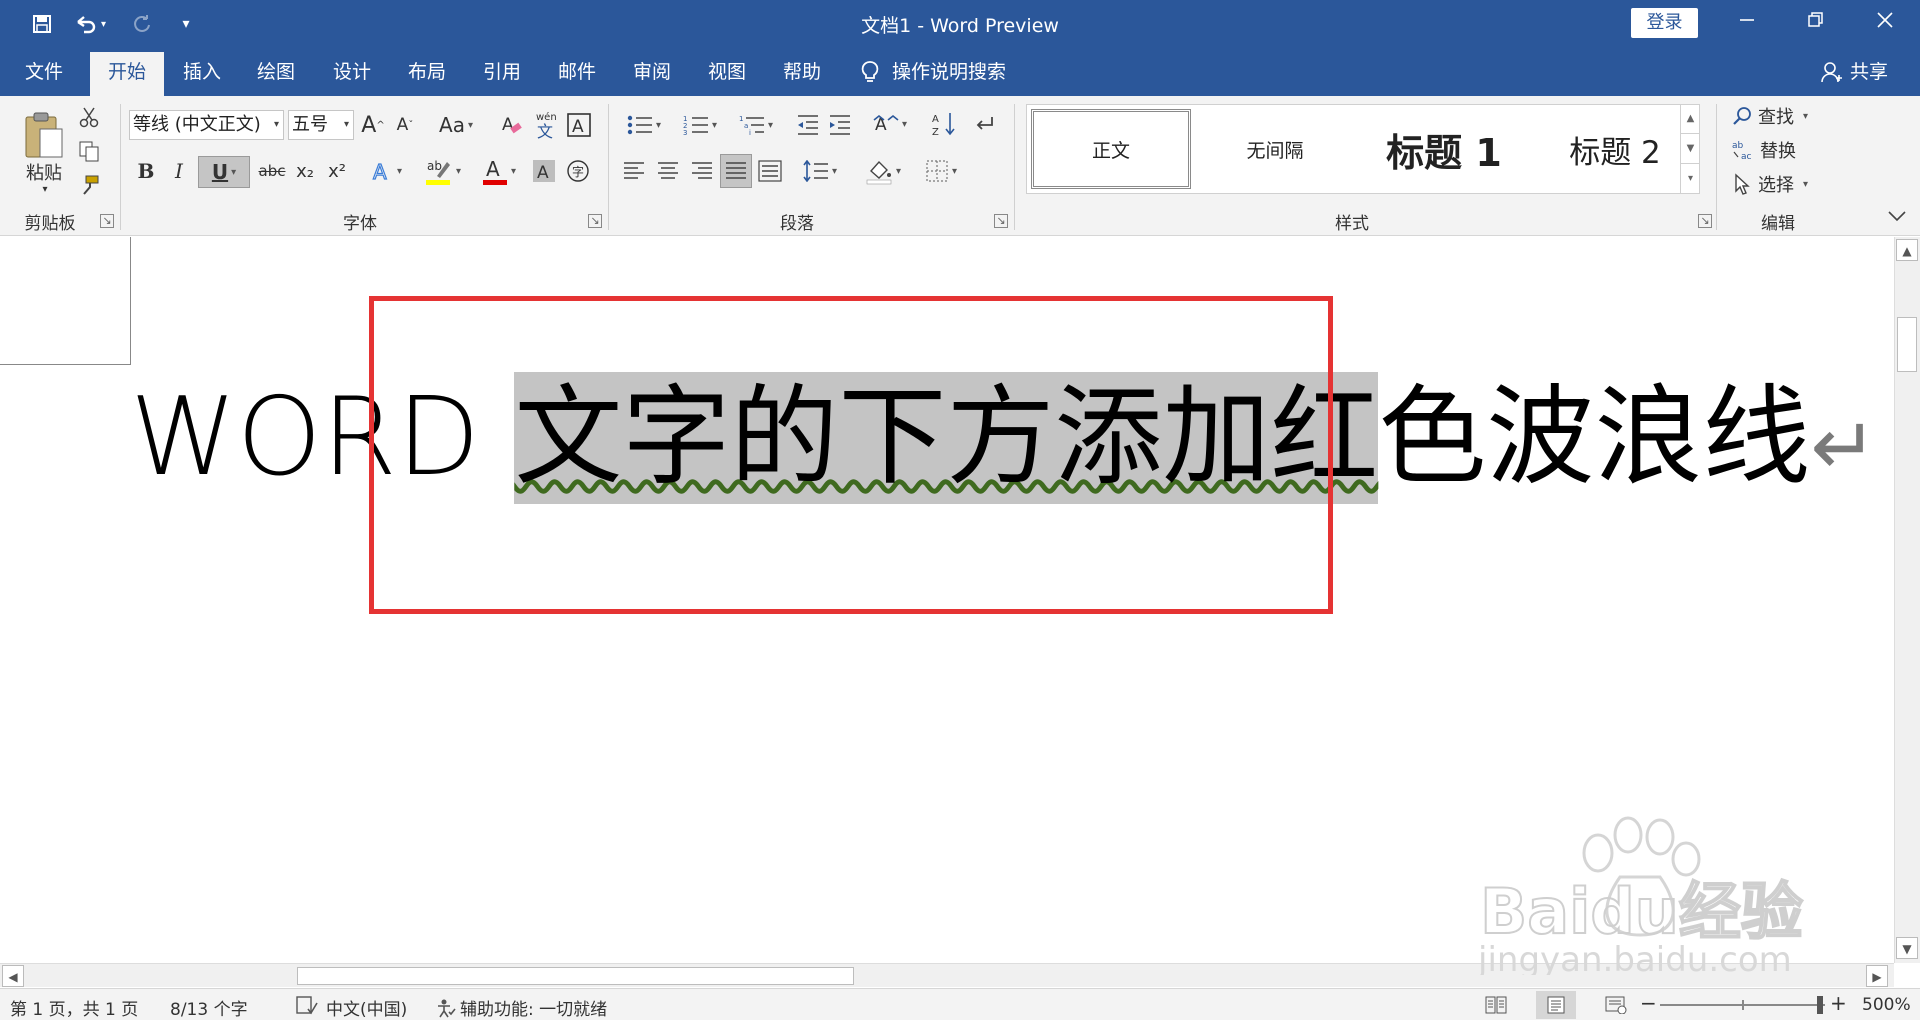 The width and height of the screenshot is (1920, 1020). Describe the element at coordinates (380, 171) in the screenshot. I see `svg-text: A` at that location.